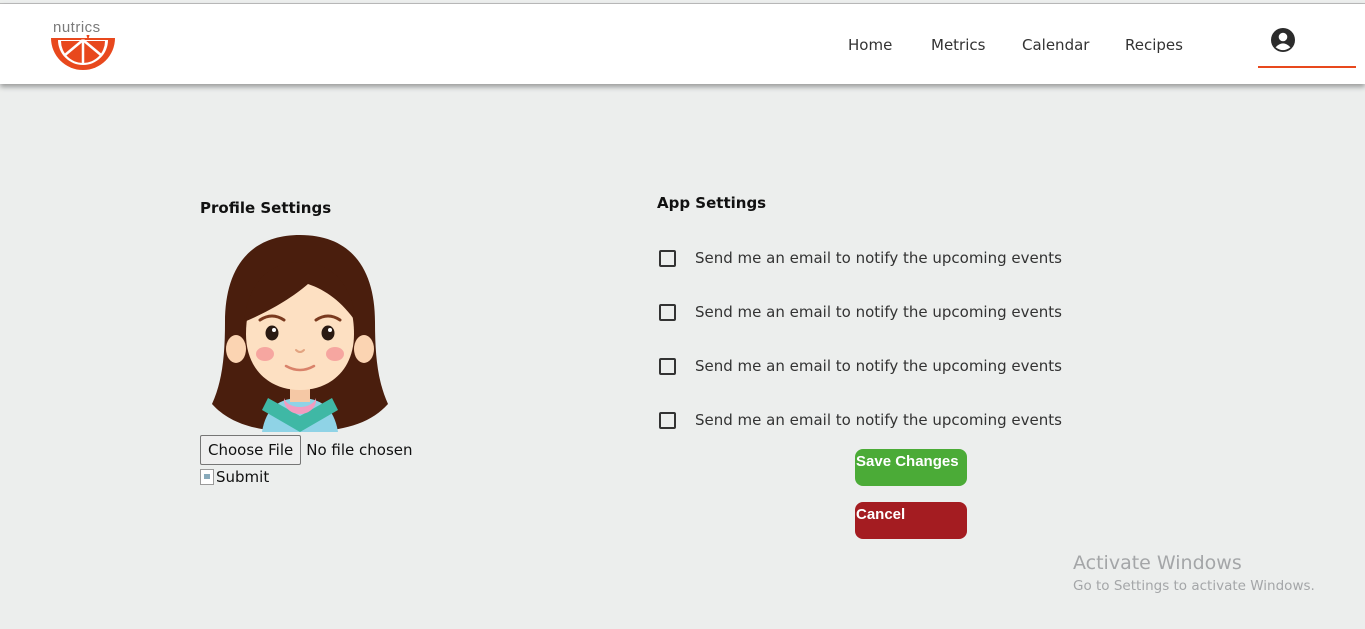 The width and height of the screenshot is (1365, 629). I want to click on file-upload: Choose File No file chosen, so click(306, 450).